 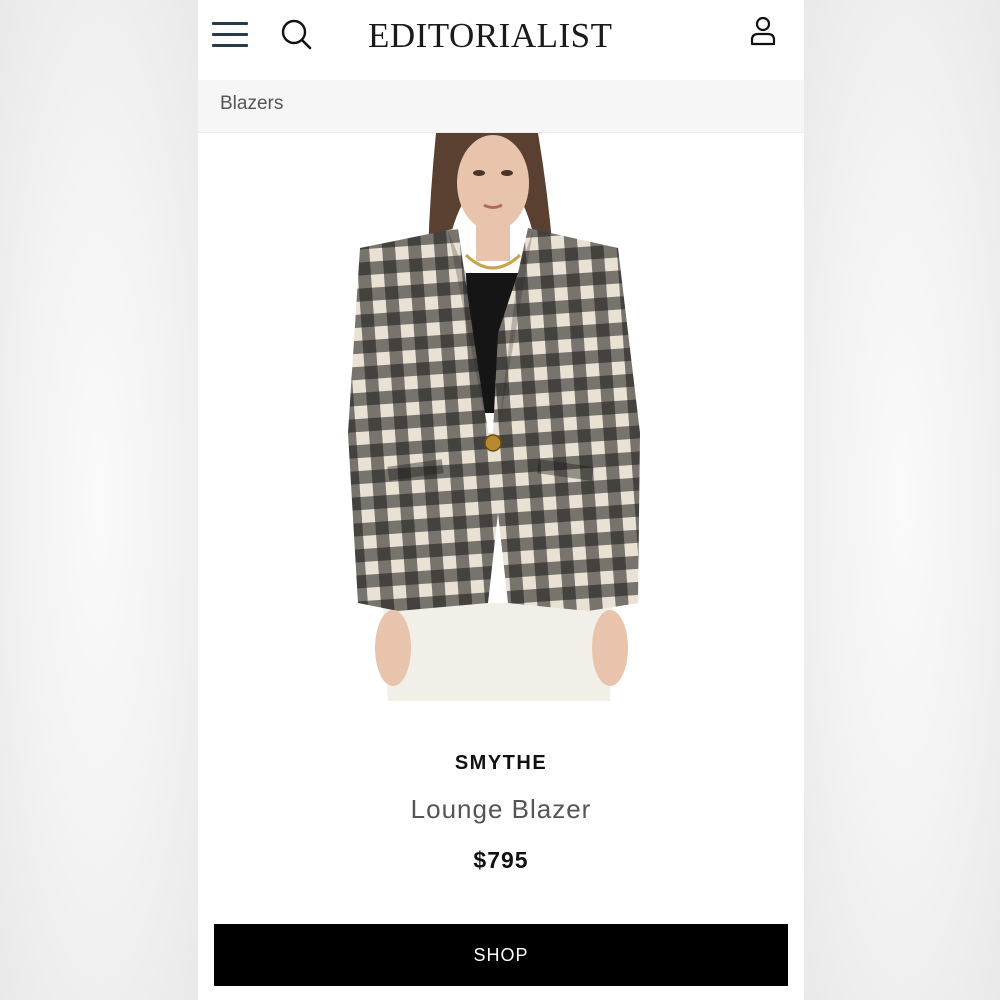 I want to click on user-icon, so click(x=763, y=31).